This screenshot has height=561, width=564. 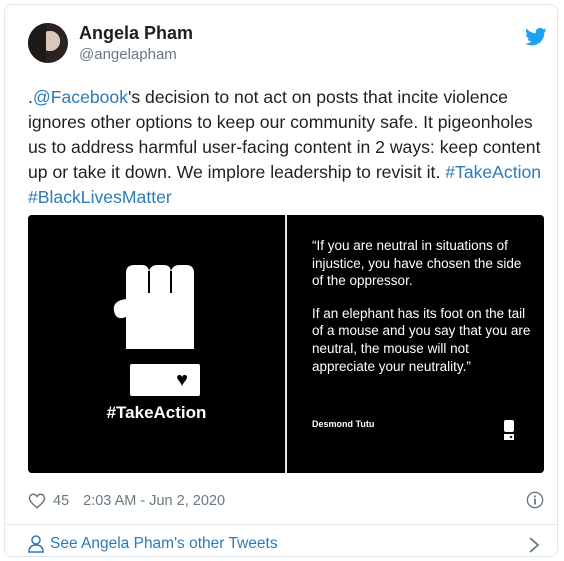 What do you see at coordinates (61, 501) in the screenshot?
I see `like-count: 45` at bounding box center [61, 501].